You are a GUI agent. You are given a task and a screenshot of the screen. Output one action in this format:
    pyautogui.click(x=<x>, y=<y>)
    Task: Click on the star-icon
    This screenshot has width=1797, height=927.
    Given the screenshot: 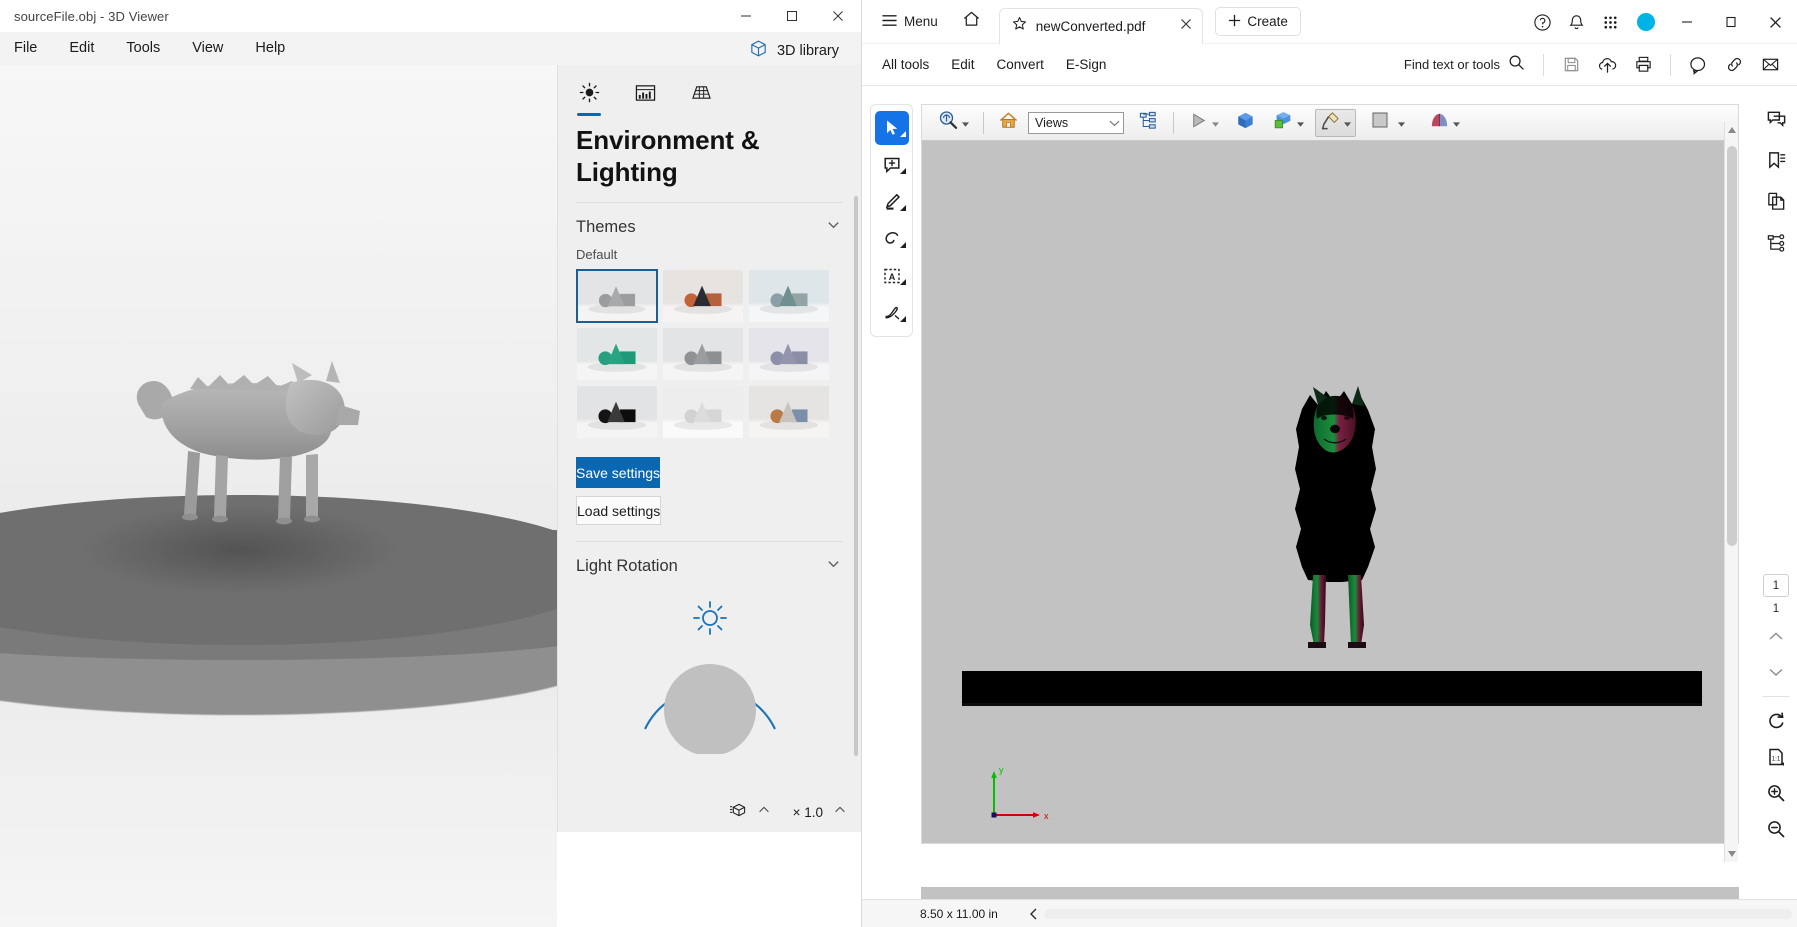 What is the action you would take?
    pyautogui.click(x=1019, y=26)
    